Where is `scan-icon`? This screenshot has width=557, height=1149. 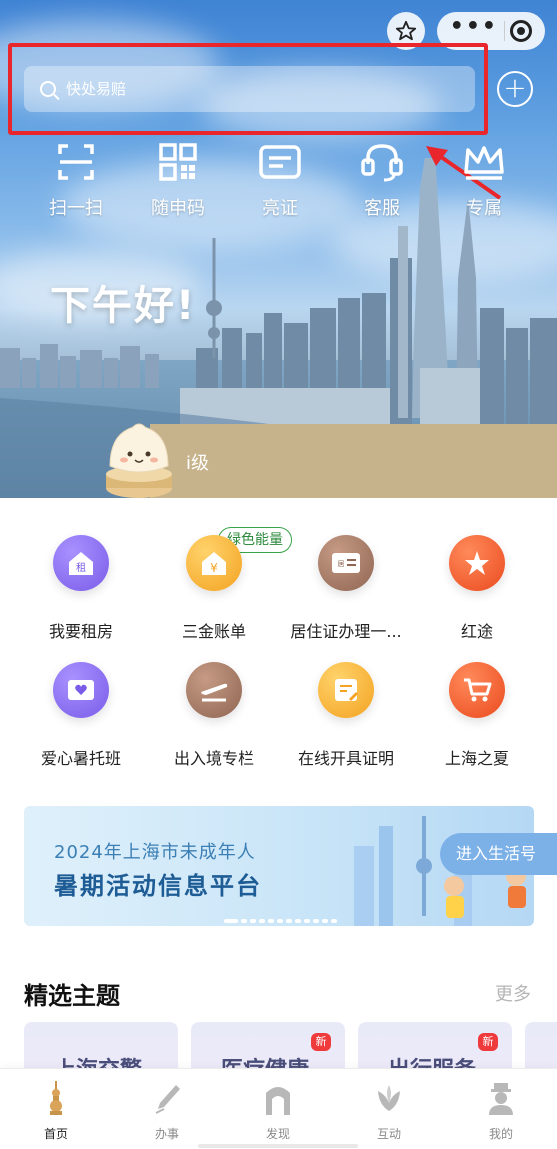
scan-icon is located at coordinates (76, 162).